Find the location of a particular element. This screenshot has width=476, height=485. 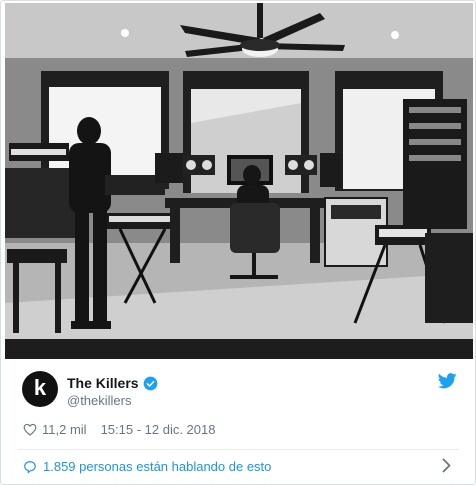

avatar-letter: k is located at coordinates (40, 387).